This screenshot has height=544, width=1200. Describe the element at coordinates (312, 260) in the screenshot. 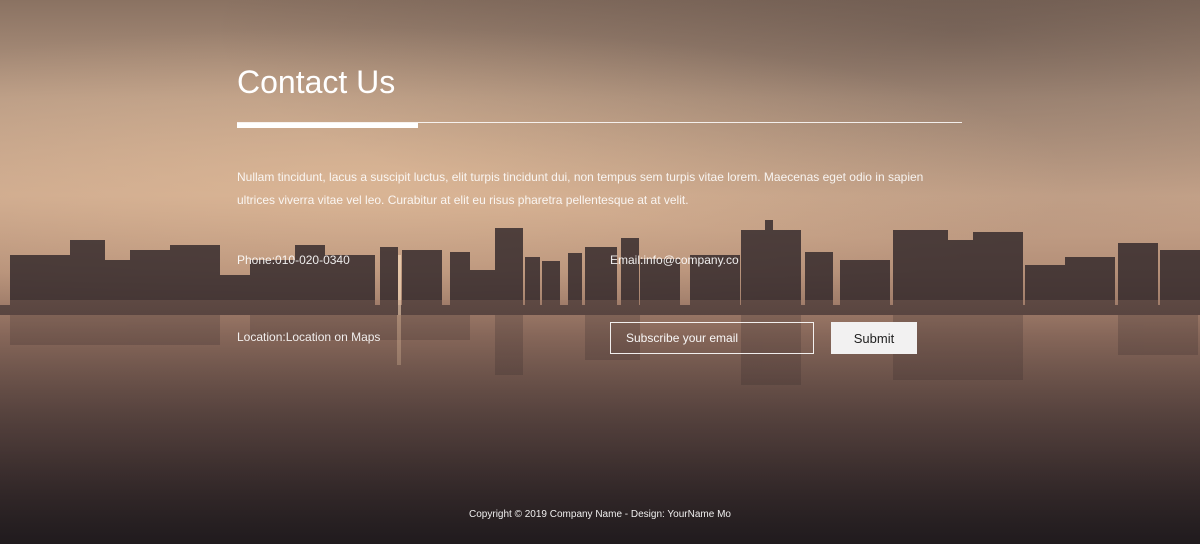

I see `phone-number: 010-020-0340` at that location.